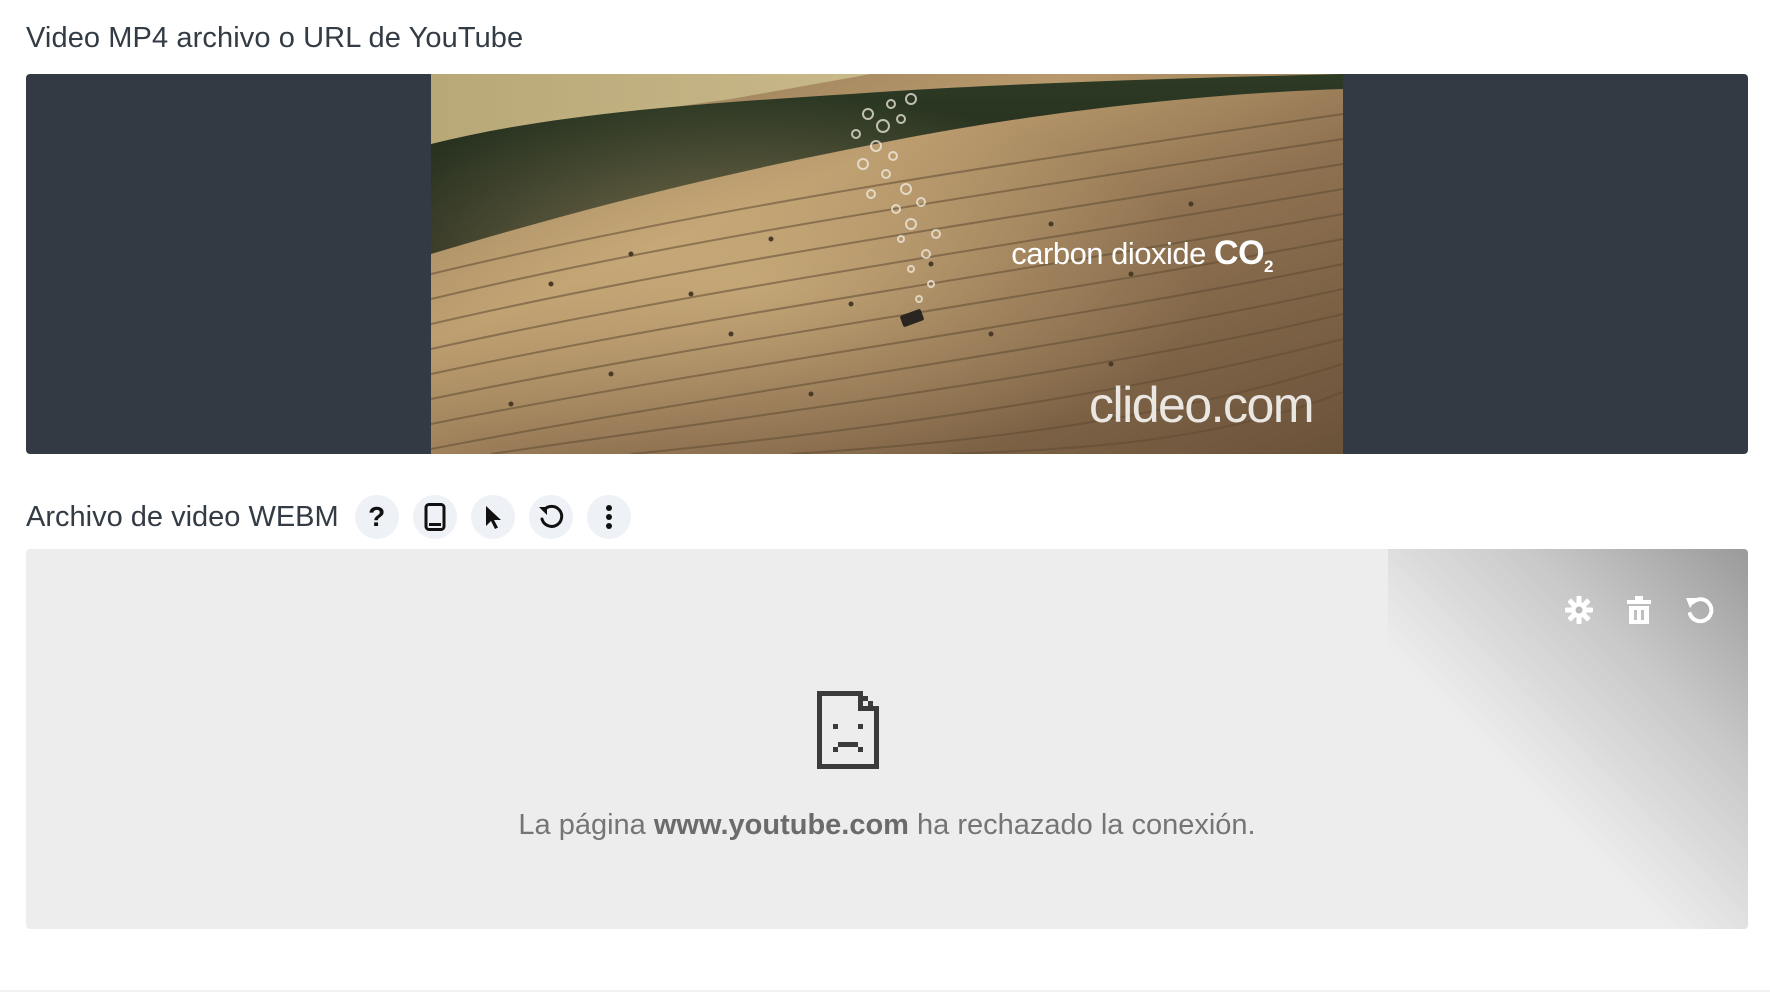 Image resolution: width=1770 pixels, height=996 pixels. I want to click on trash-icon, so click(1639, 610).